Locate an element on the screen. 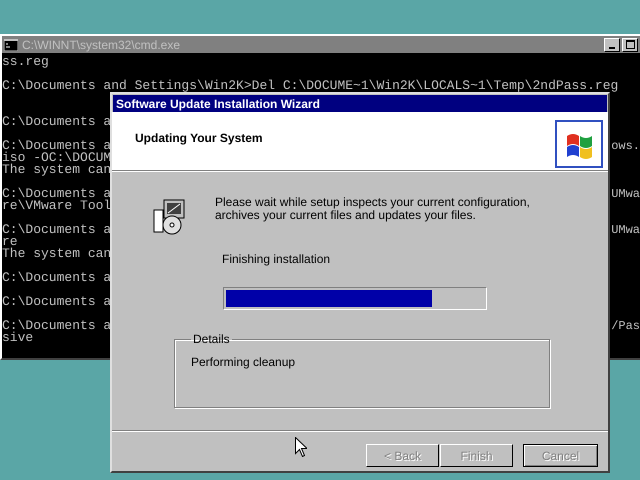 This screenshot has width=640, height=480. dialog-title: Software Update Installation Wizard is located at coordinates (218, 104).